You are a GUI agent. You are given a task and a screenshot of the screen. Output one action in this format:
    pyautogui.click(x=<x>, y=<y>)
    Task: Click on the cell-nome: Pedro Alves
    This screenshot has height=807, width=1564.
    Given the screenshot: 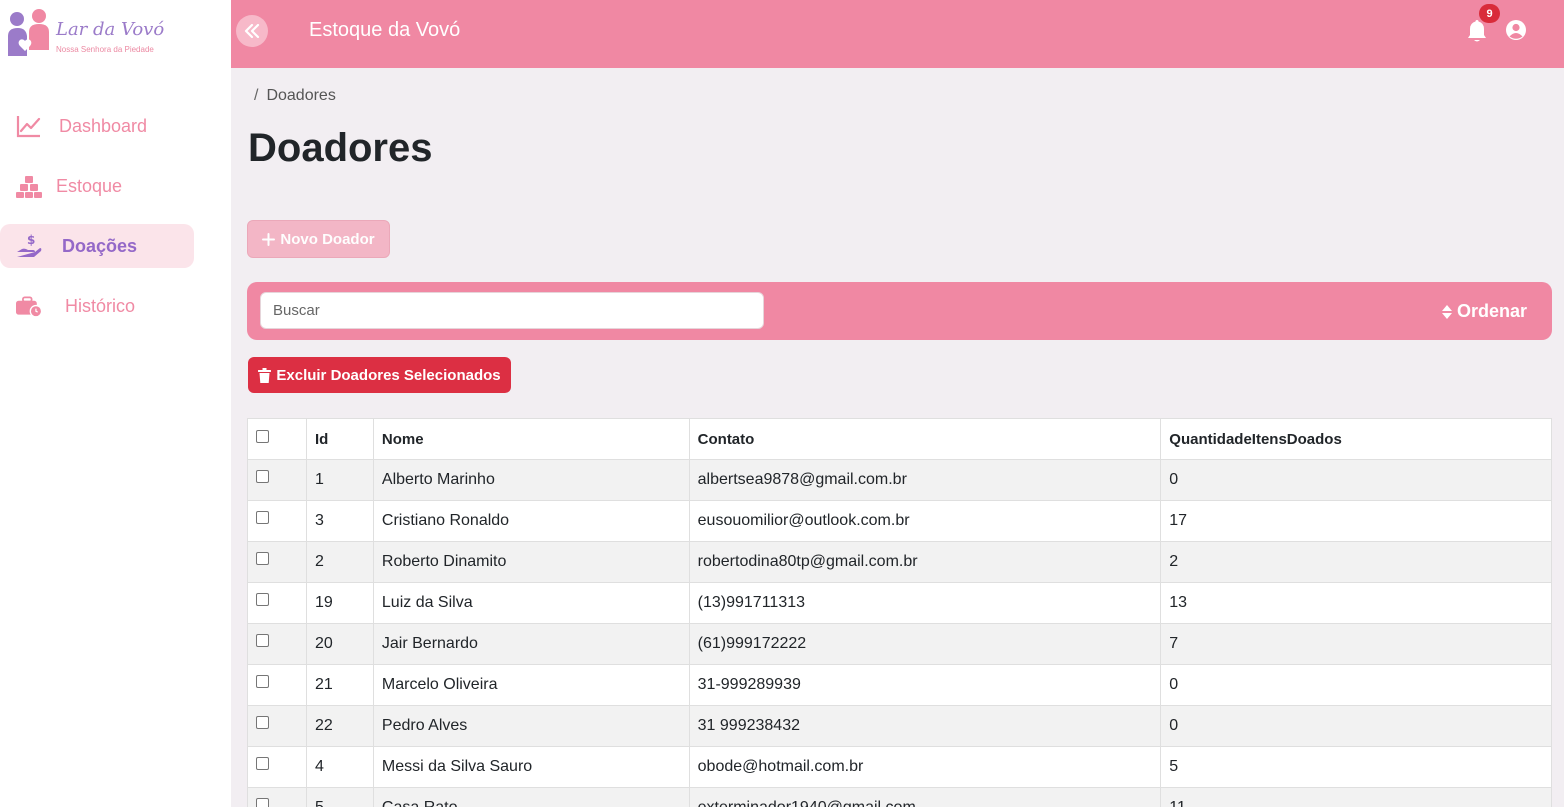 What is the action you would take?
    pyautogui.click(x=531, y=726)
    